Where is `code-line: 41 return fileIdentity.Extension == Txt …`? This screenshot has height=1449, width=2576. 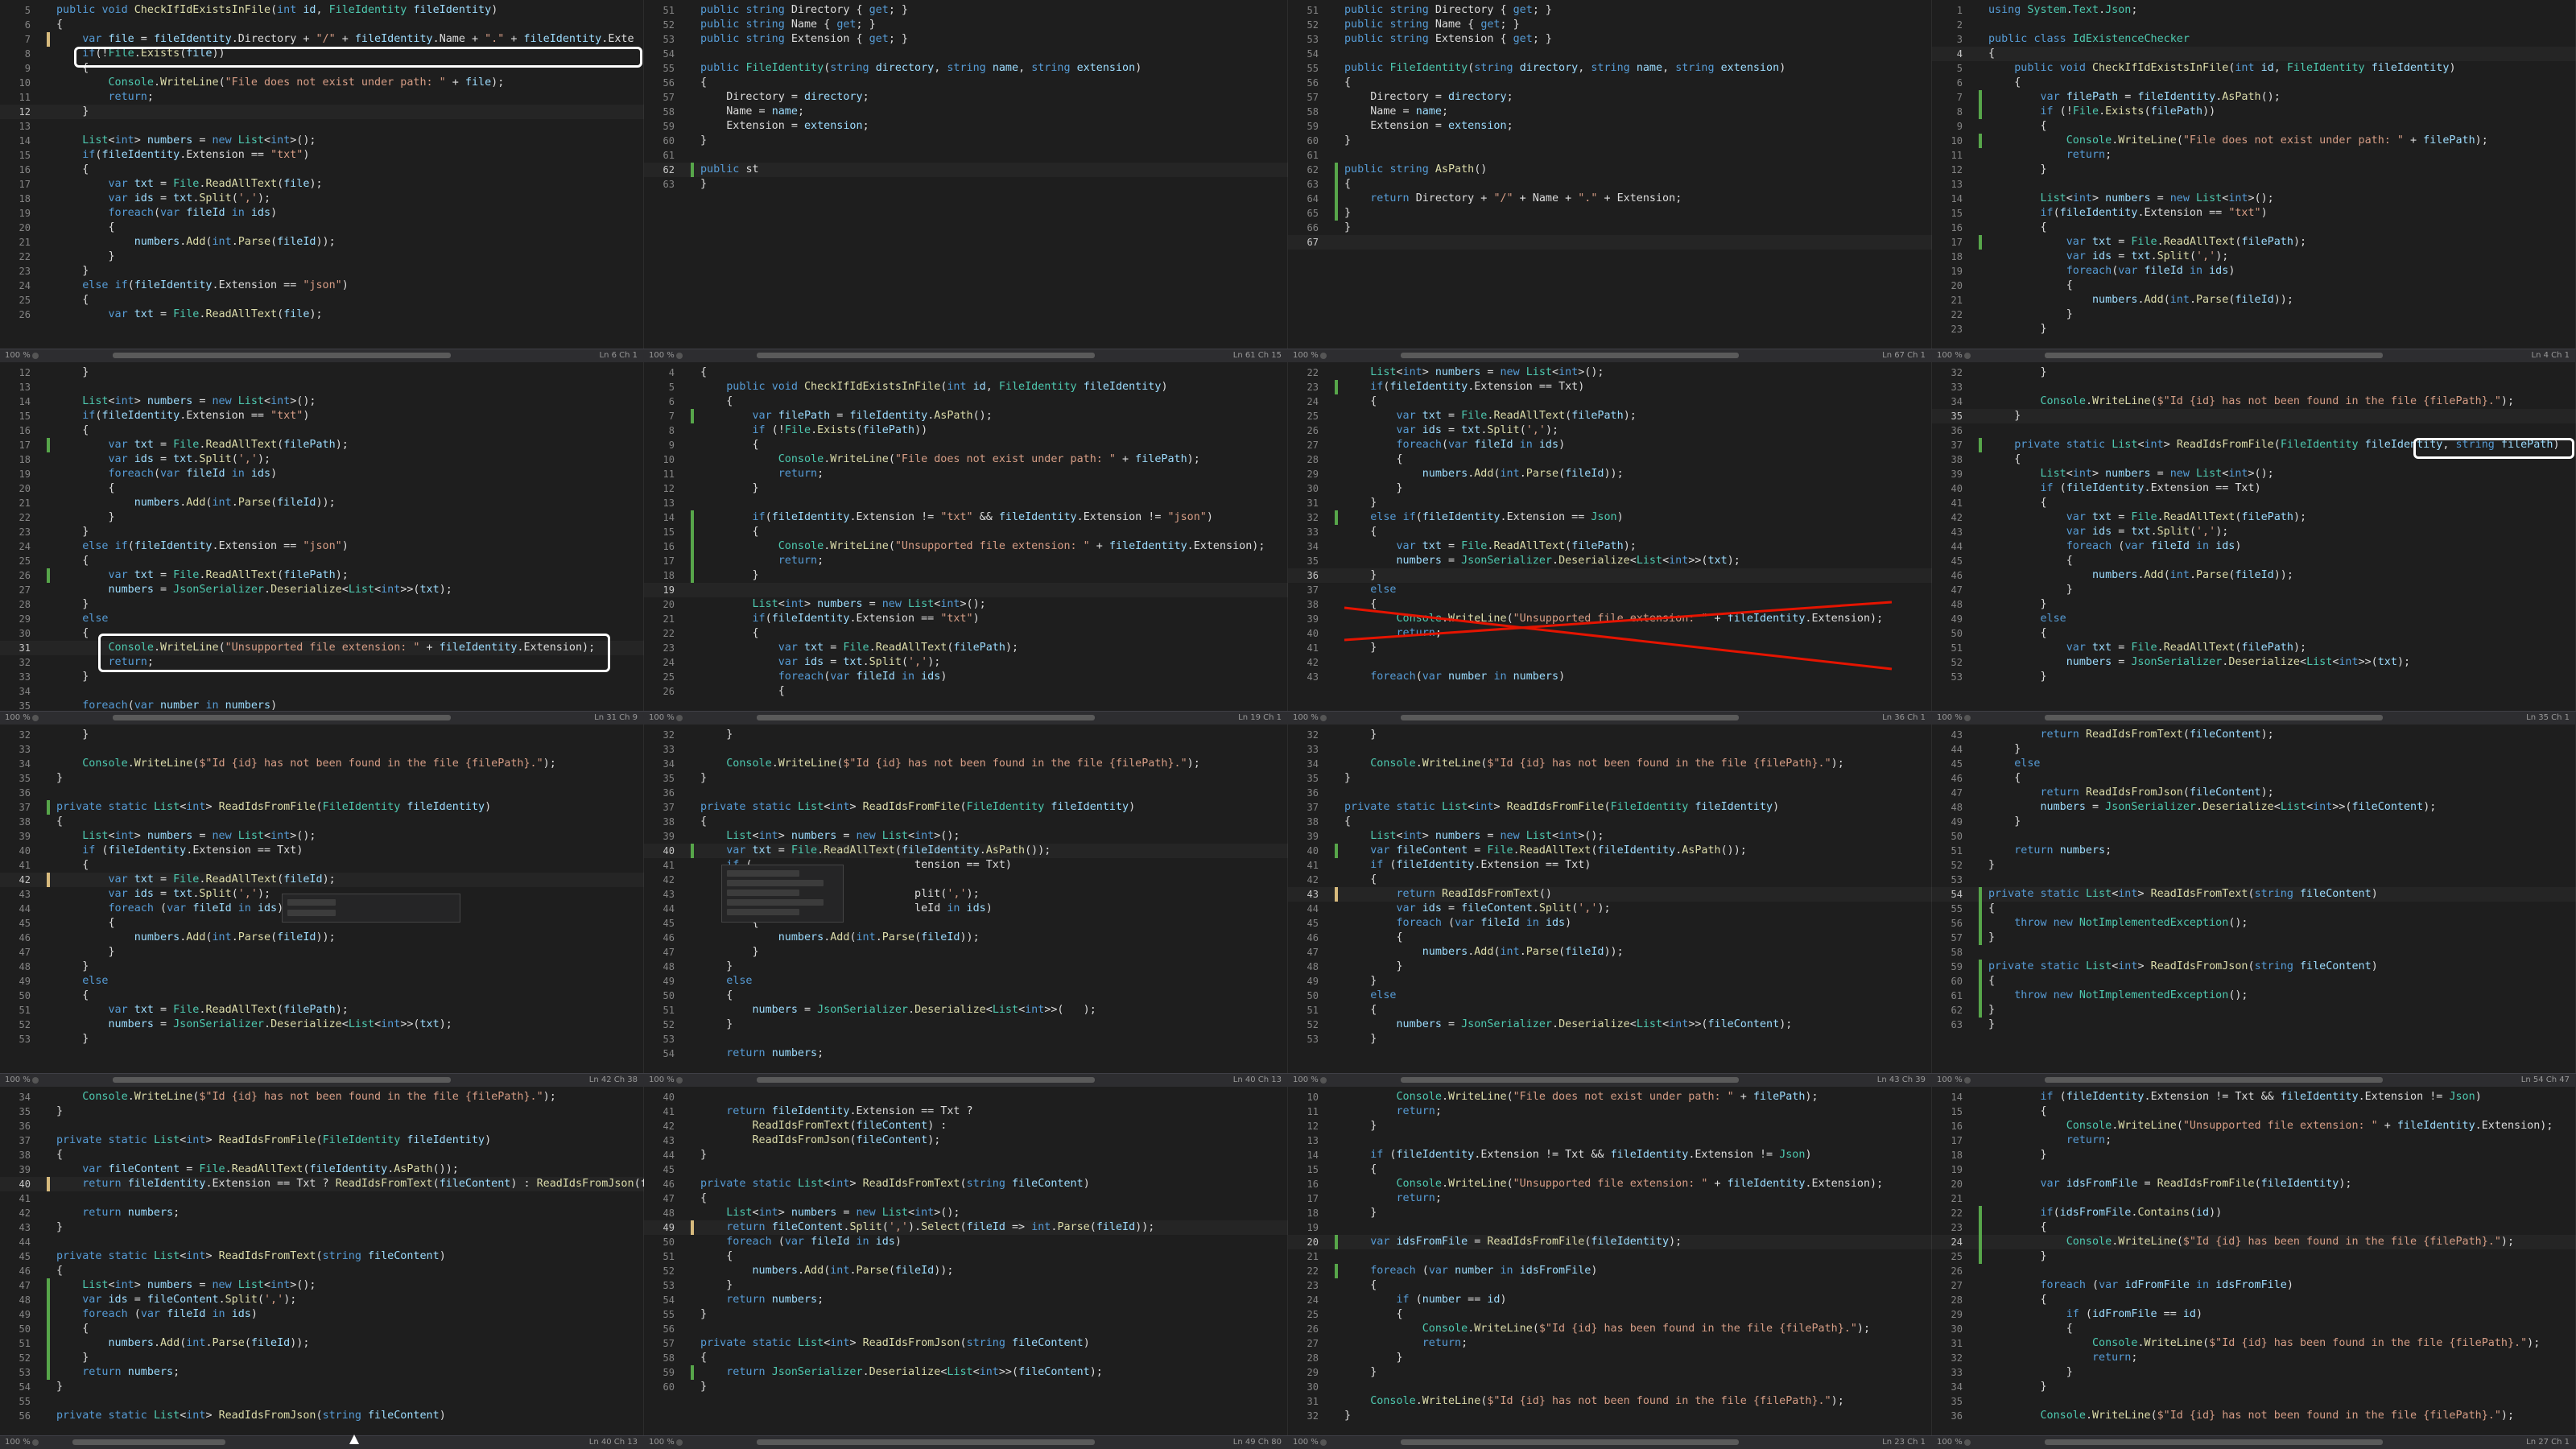 code-line: 41 return fileIdentity.Extension == Txt … is located at coordinates (966, 1111).